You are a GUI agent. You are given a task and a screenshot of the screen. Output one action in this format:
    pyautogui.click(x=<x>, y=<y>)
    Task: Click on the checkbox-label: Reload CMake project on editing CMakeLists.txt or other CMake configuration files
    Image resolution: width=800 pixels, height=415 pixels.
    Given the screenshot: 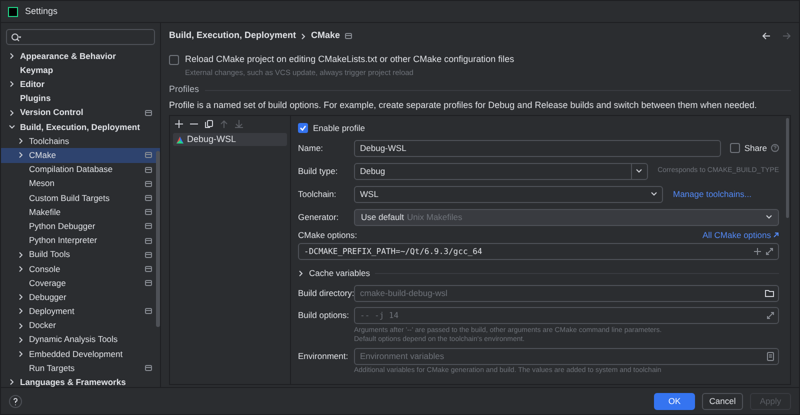 What is the action you would take?
    pyautogui.click(x=349, y=59)
    